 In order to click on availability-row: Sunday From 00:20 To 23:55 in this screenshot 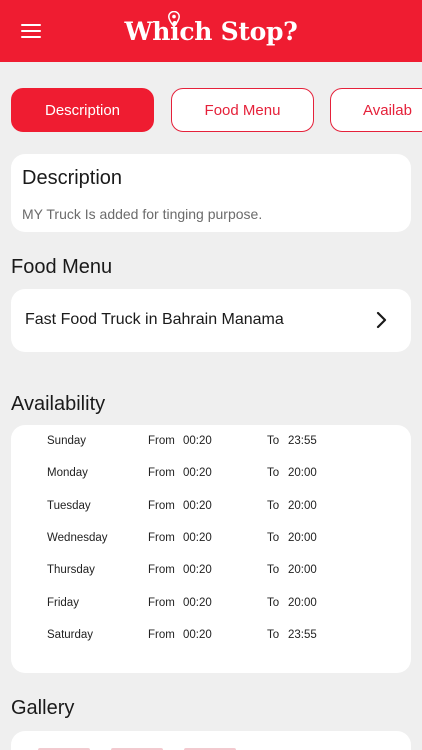, I will do `click(211, 445)`.